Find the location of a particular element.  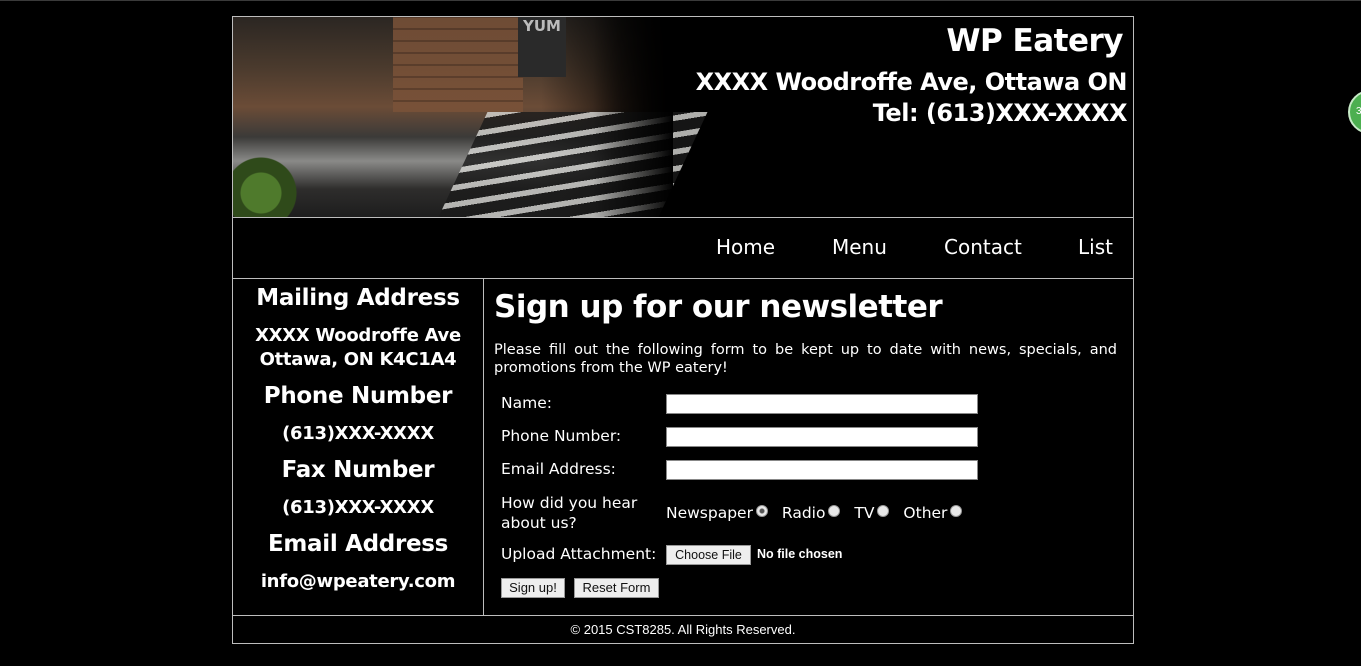

main-nav: Home Menu Contact List is located at coordinates (683, 248).